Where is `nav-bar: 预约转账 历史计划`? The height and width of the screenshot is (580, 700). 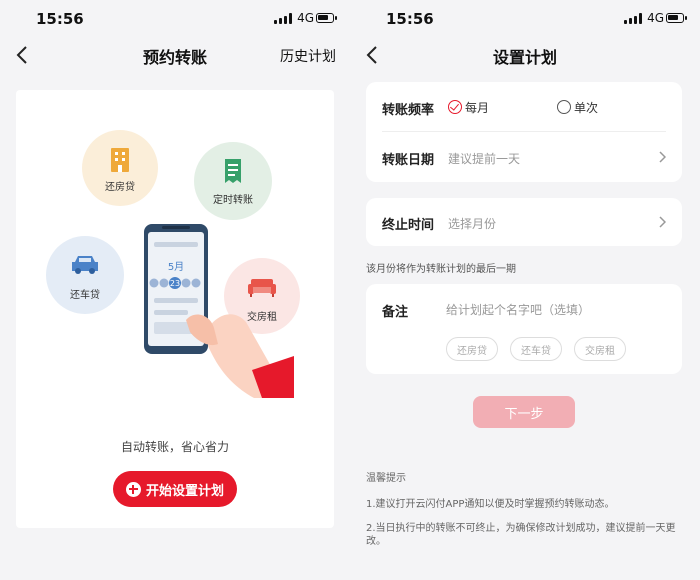
nav-bar: 预约转账 历史计划 is located at coordinates (175, 55).